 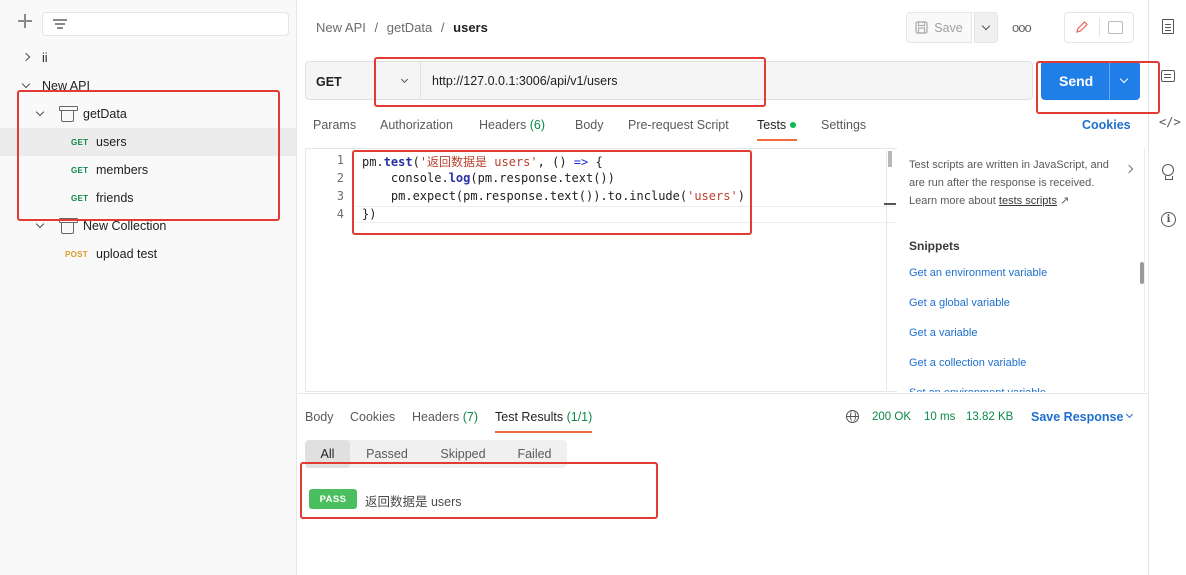 What do you see at coordinates (852, 416) in the screenshot?
I see `globe-icon` at bounding box center [852, 416].